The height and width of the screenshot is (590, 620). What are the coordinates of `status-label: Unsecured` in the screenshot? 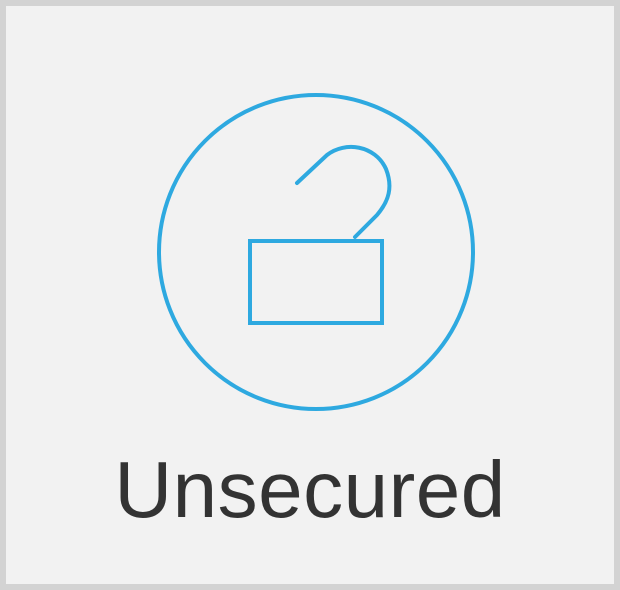 It's located at (310, 489).